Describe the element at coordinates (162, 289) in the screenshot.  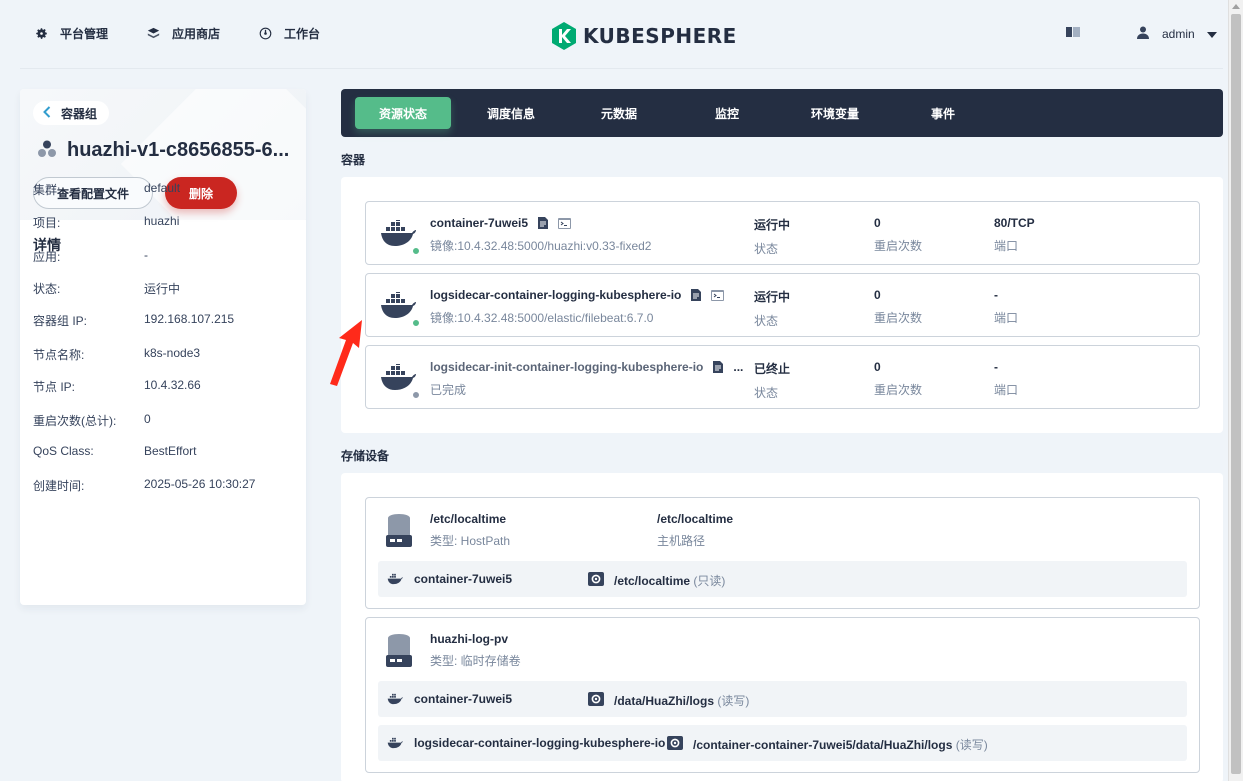
I see `detail-value: 运行中` at that location.